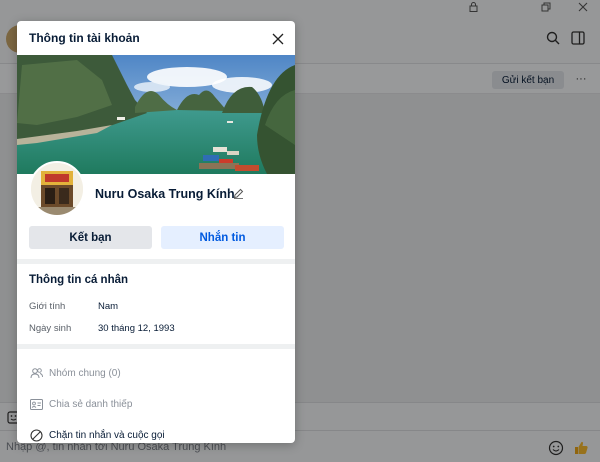 Image resolution: width=600 pixels, height=462 pixels. What do you see at coordinates (84, 38) in the screenshot?
I see `dialog-title: Thông tin tài khoản` at bounding box center [84, 38].